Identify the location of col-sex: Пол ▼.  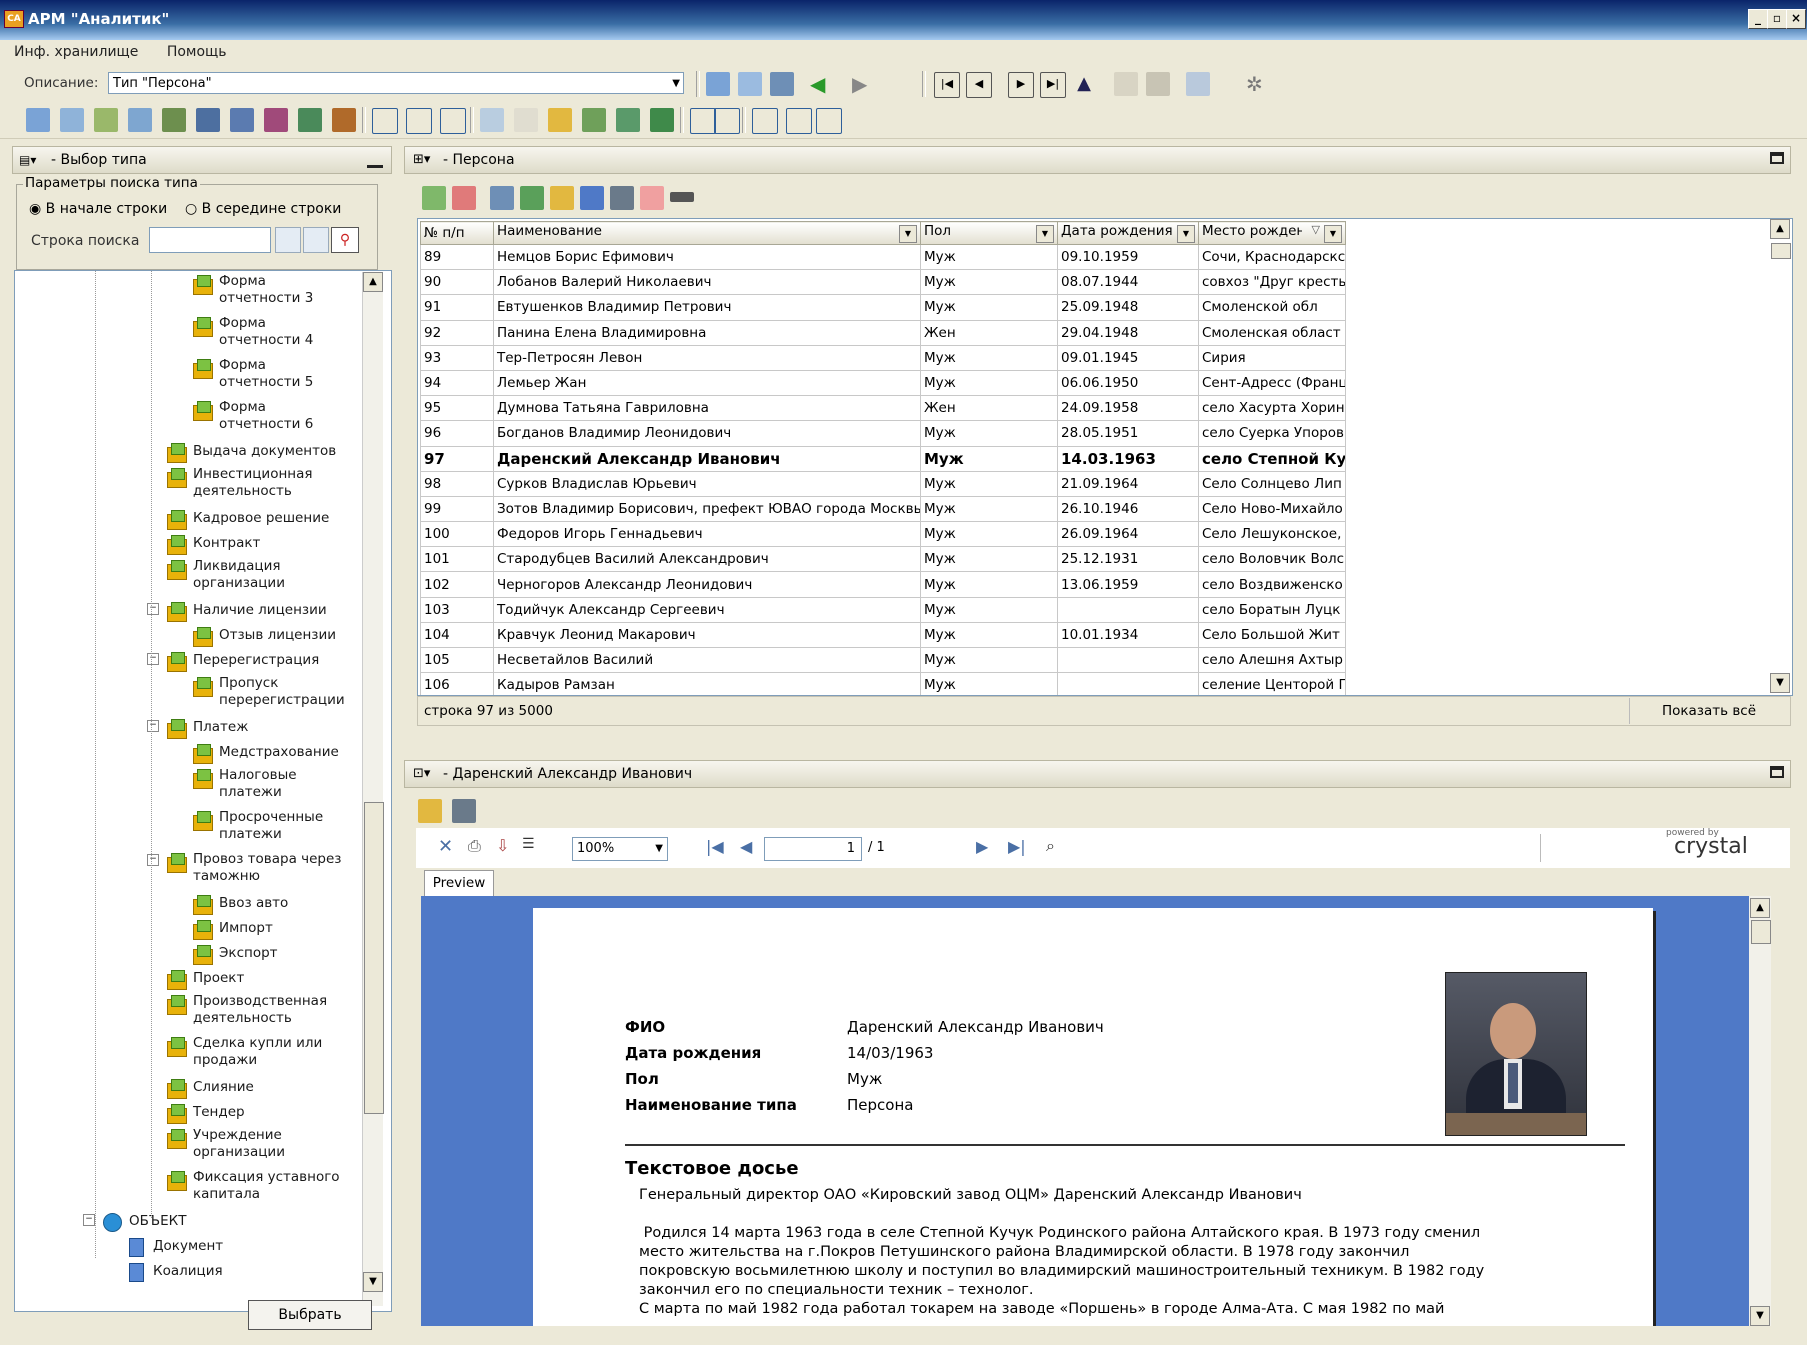
(989, 233).